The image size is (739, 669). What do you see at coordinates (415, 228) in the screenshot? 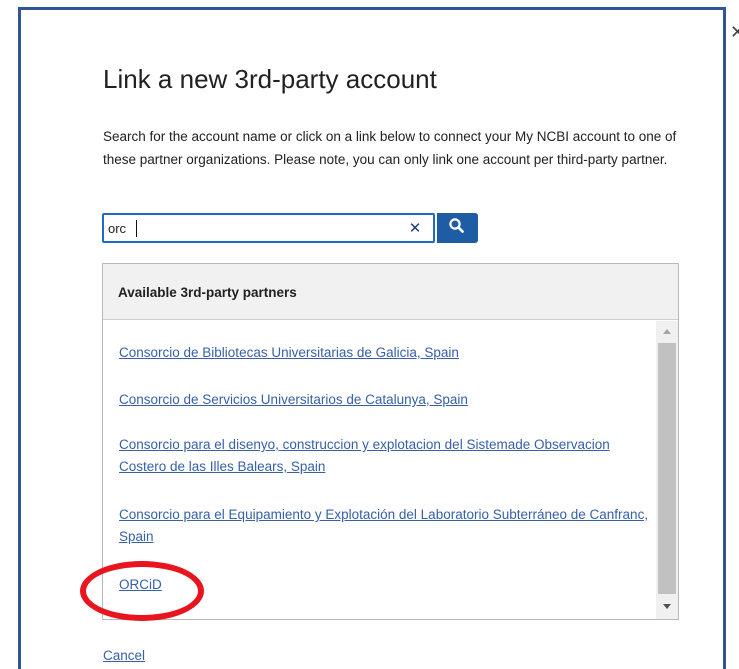
I see `clear-x-icon: ✕` at bounding box center [415, 228].